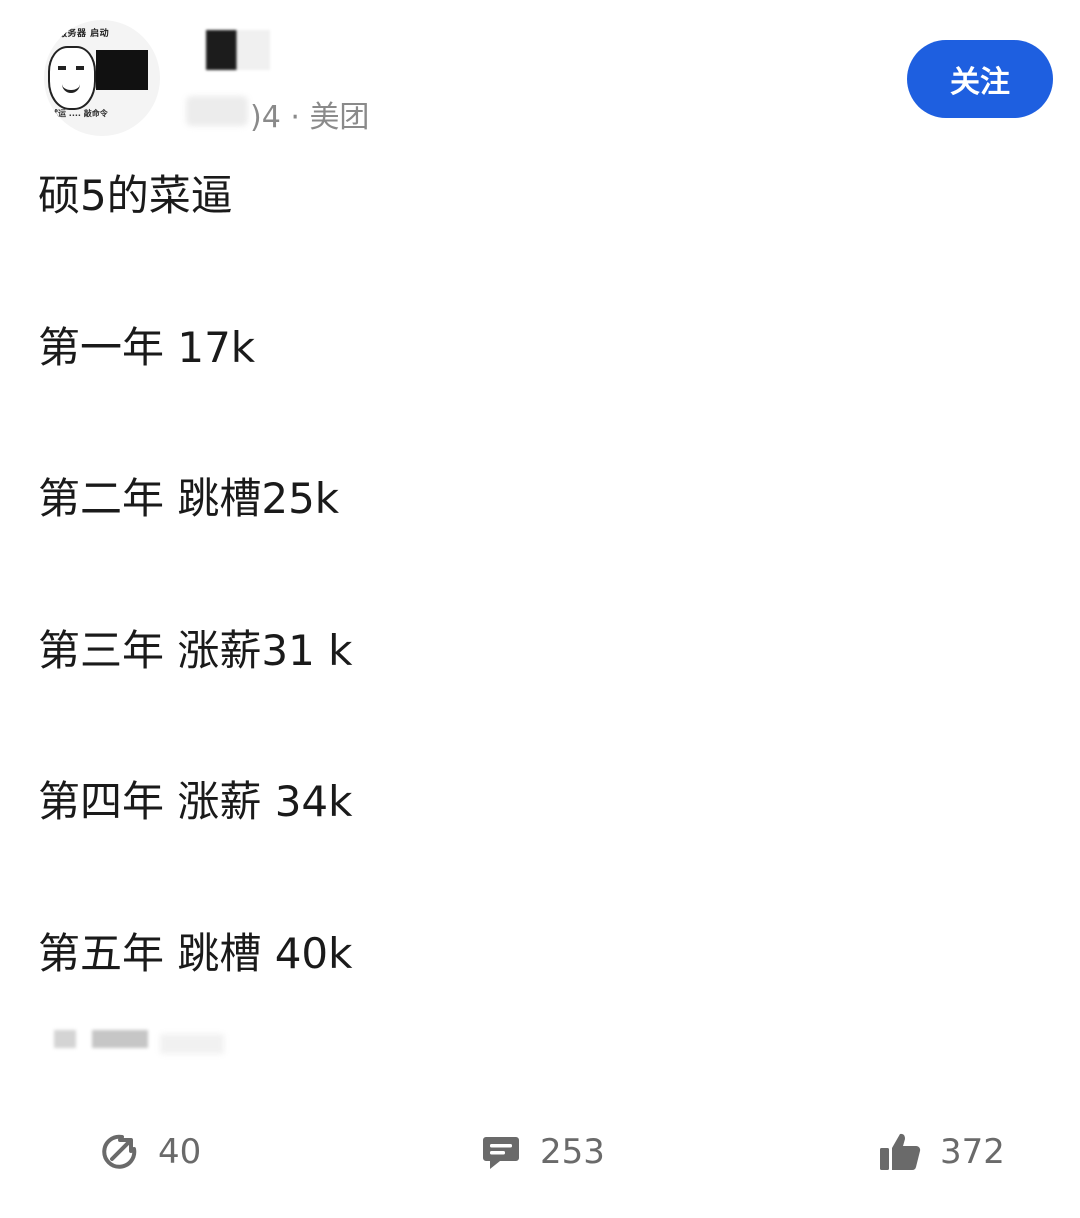  I want to click on share-count: 40, so click(180, 1152).